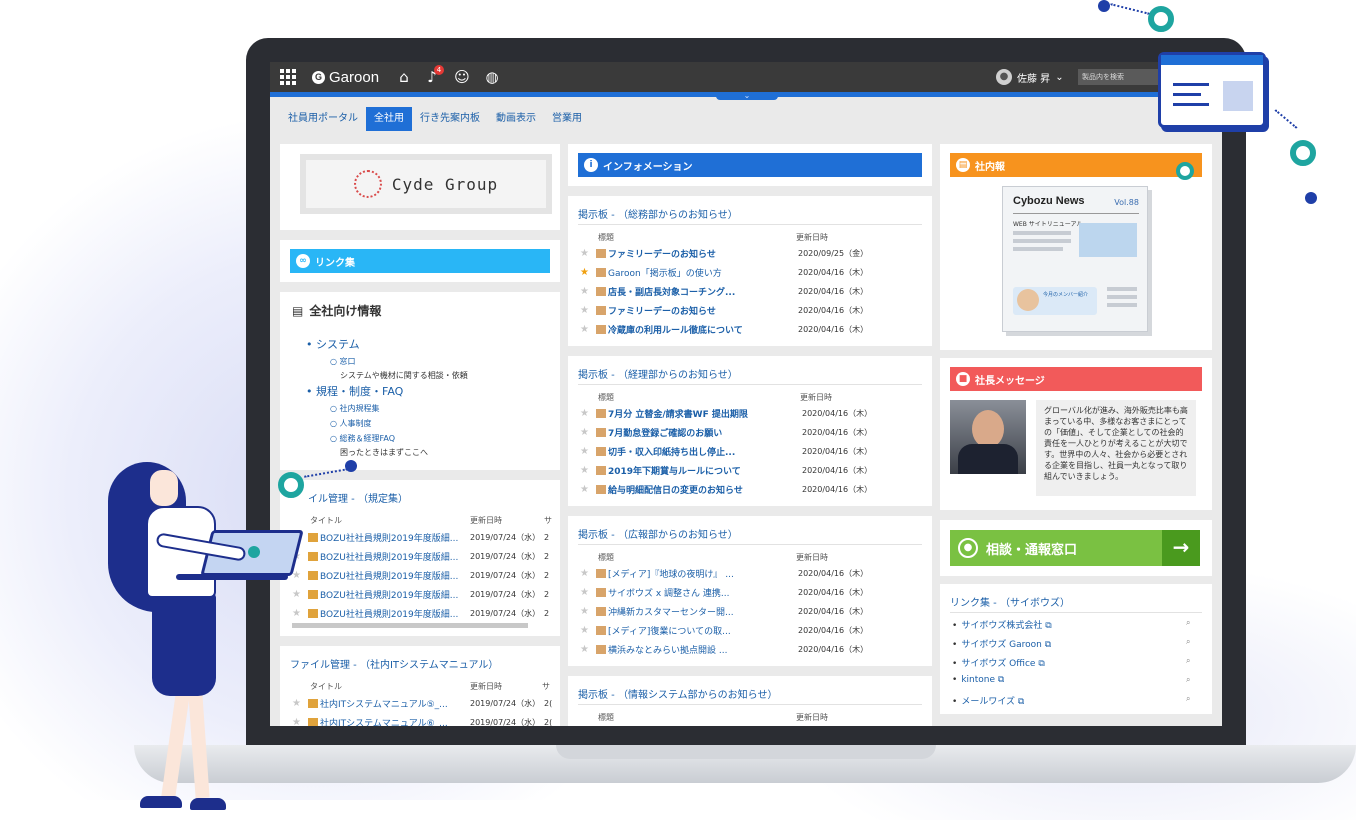 The image size is (1356, 820). Describe the element at coordinates (752, 432) in the screenshot. I see `table-row: ★ 7月勤怠登録ご確認のお願い 2020/04/16（木）` at that location.